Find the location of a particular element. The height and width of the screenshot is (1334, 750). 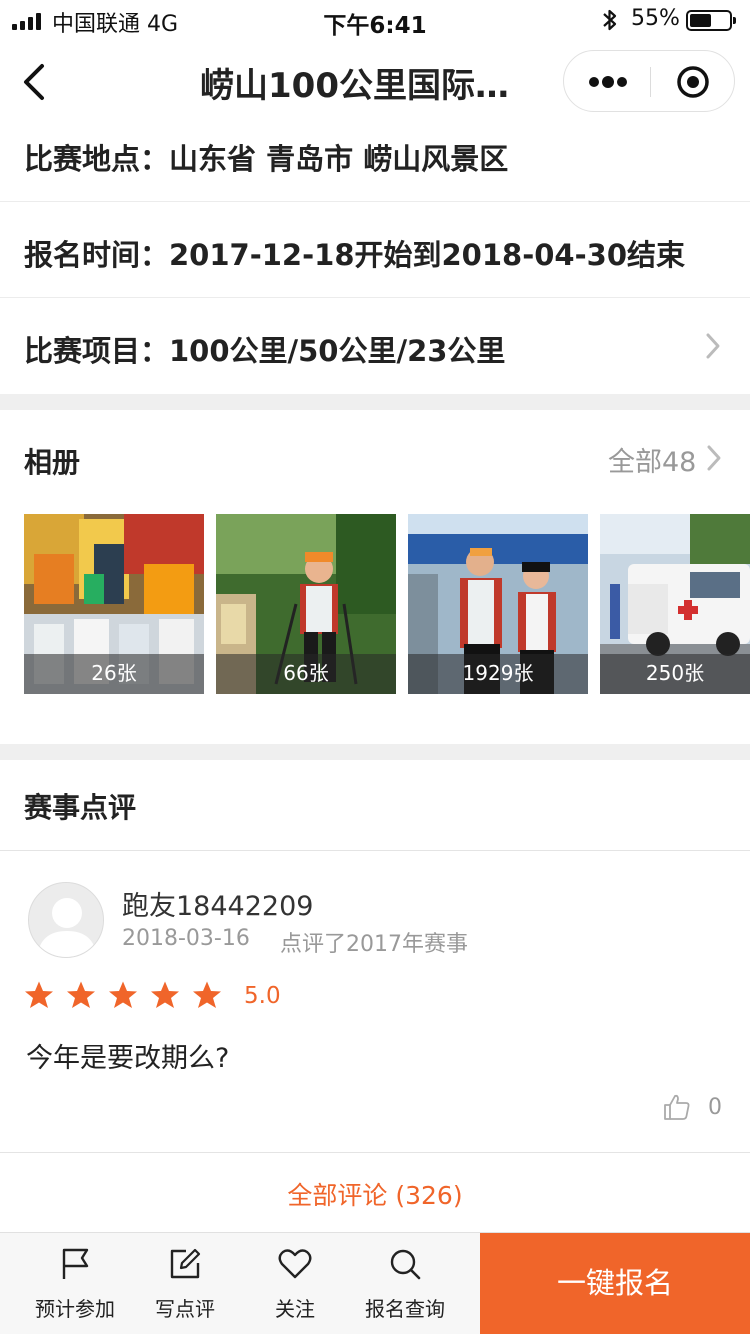

all-comments-link: 全部评论 (326) is located at coordinates (375, 1194).